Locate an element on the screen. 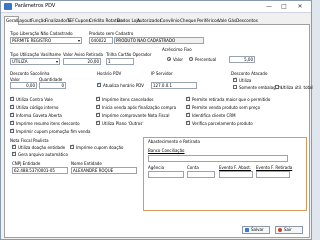 This screenshot has height=240, width=320. exit-icon is located at coordinates (280, 230).